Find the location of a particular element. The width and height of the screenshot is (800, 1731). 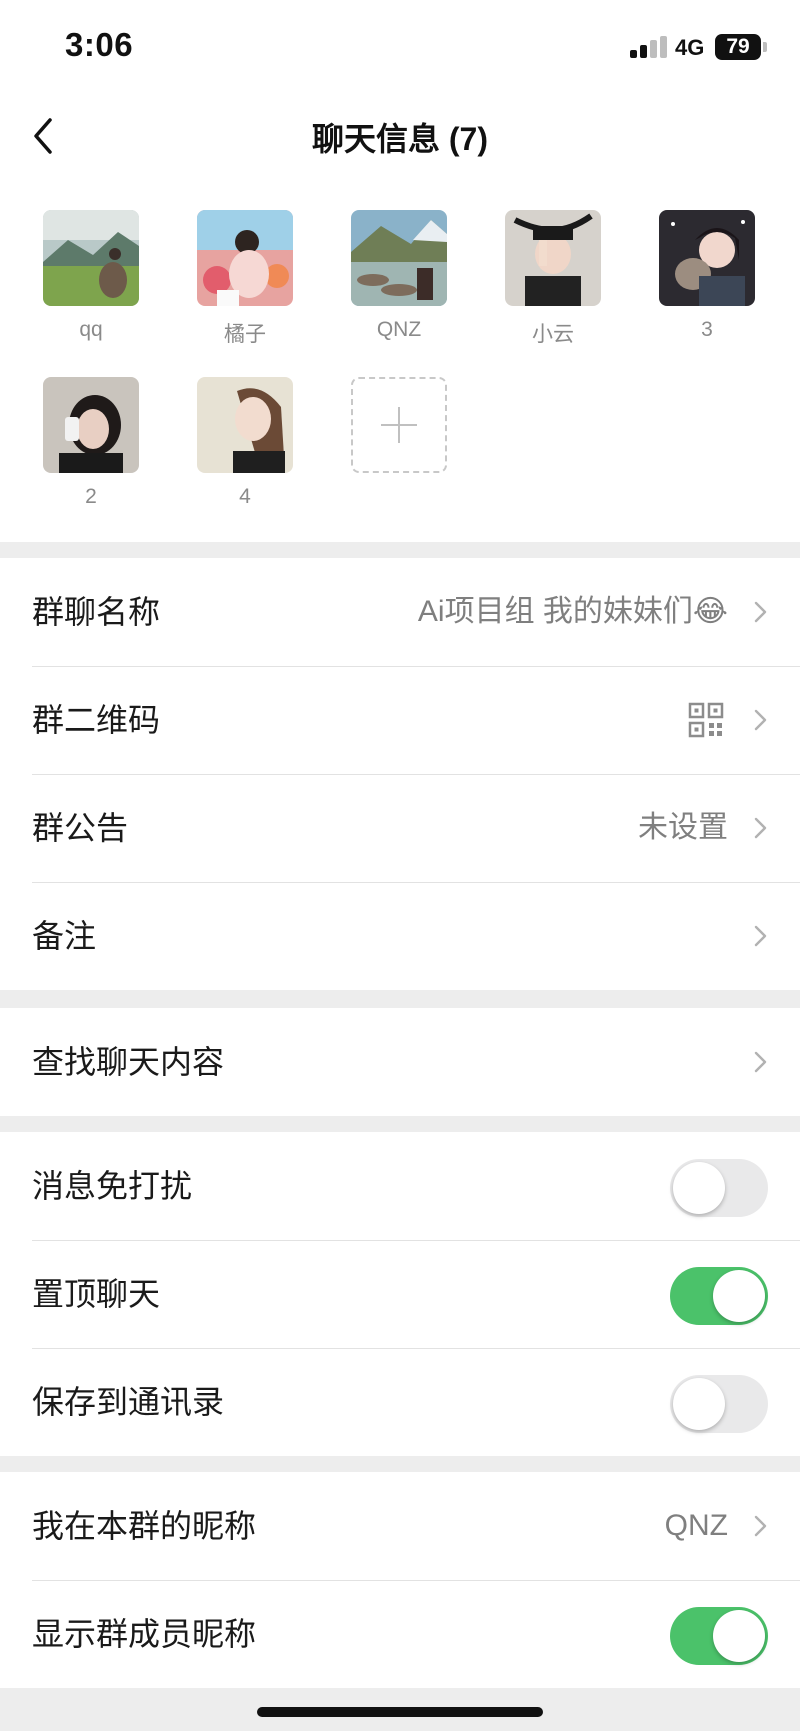

plus-icon is located at coordinates (399, 425).